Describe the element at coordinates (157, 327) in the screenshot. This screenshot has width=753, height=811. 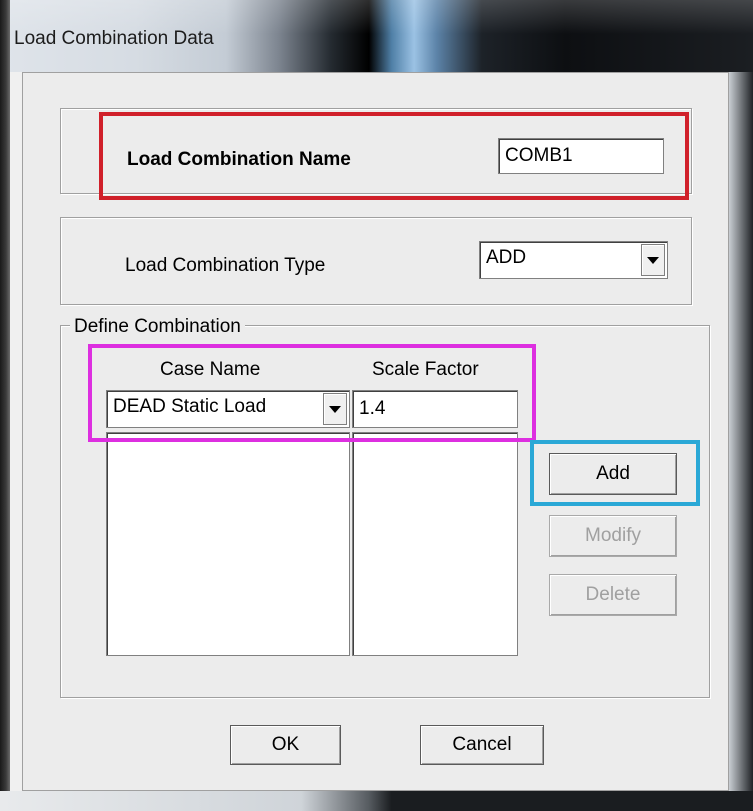
I see `define-combination-title: Define Combination` at that location.